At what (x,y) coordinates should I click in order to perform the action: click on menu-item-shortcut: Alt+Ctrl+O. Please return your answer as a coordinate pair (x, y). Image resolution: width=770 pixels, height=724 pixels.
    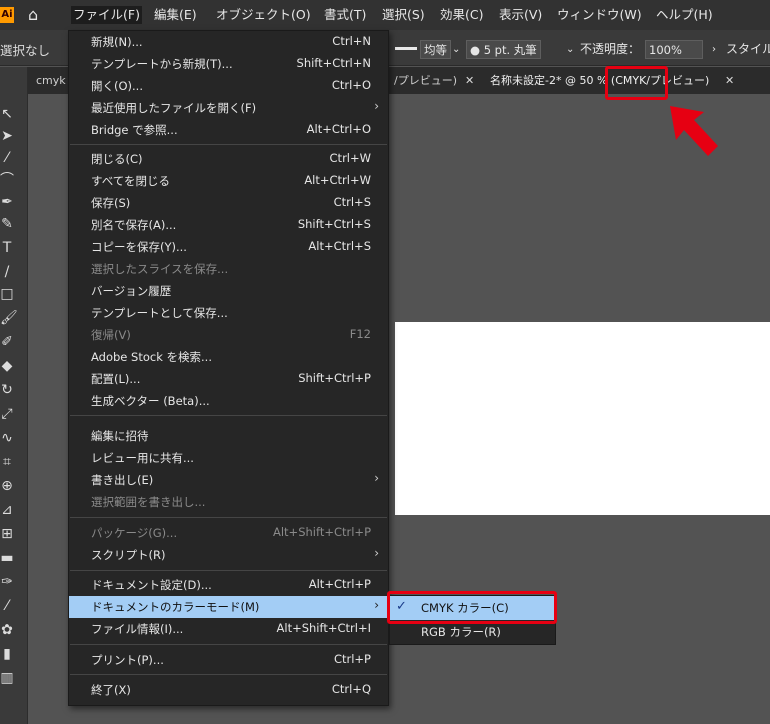
    Looking at the image, I should click on (338, 129).